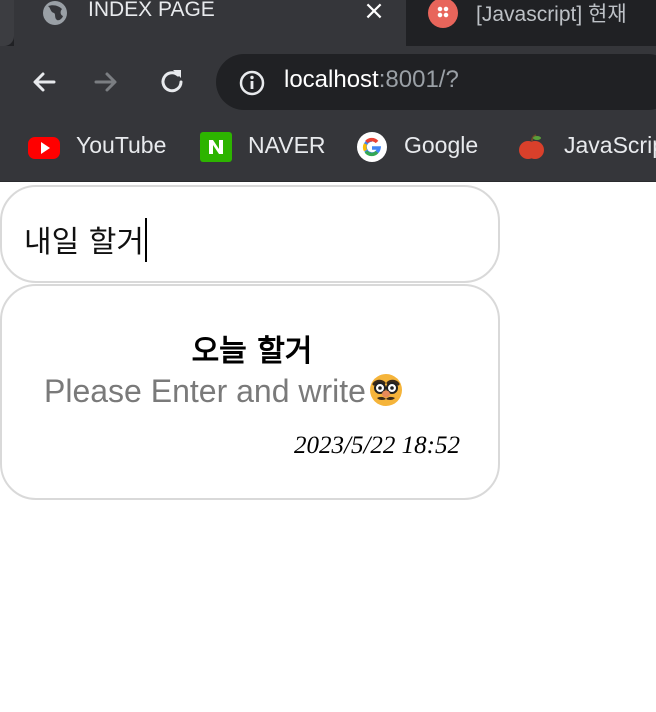 The width and height of the screenshot is (656, 712). I want to click on url-rest: :8001/?, so click(418, 79).